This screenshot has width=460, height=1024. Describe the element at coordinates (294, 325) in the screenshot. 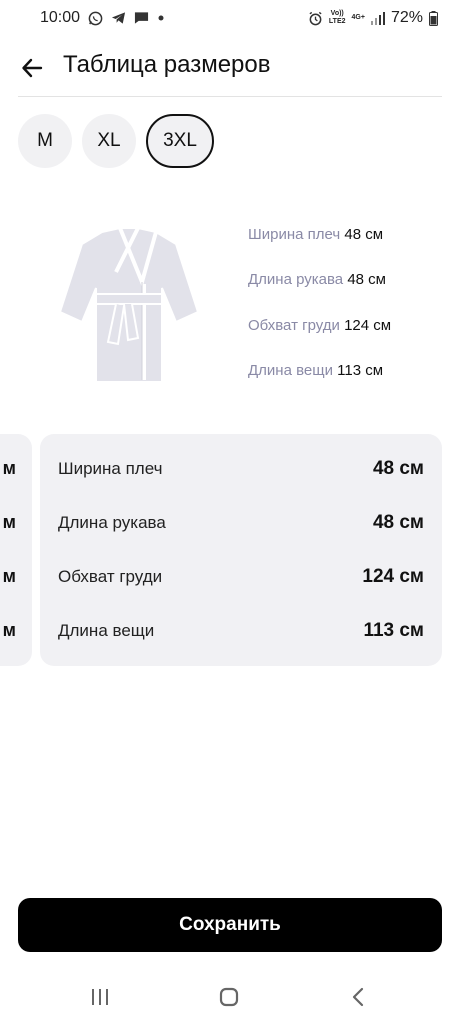

I see `measure-label: Обхват груди` at that location.